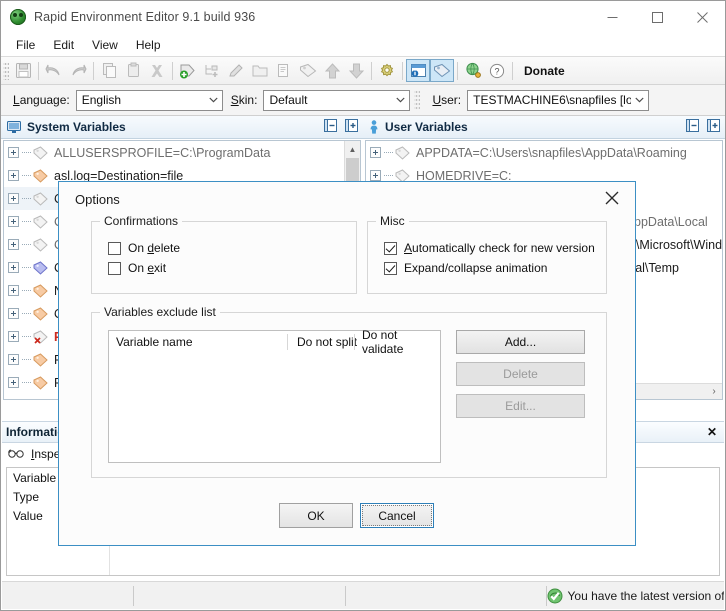 This screenshot has height=611, width=726. I want to click on ok-button: OK, so click(316, 515).